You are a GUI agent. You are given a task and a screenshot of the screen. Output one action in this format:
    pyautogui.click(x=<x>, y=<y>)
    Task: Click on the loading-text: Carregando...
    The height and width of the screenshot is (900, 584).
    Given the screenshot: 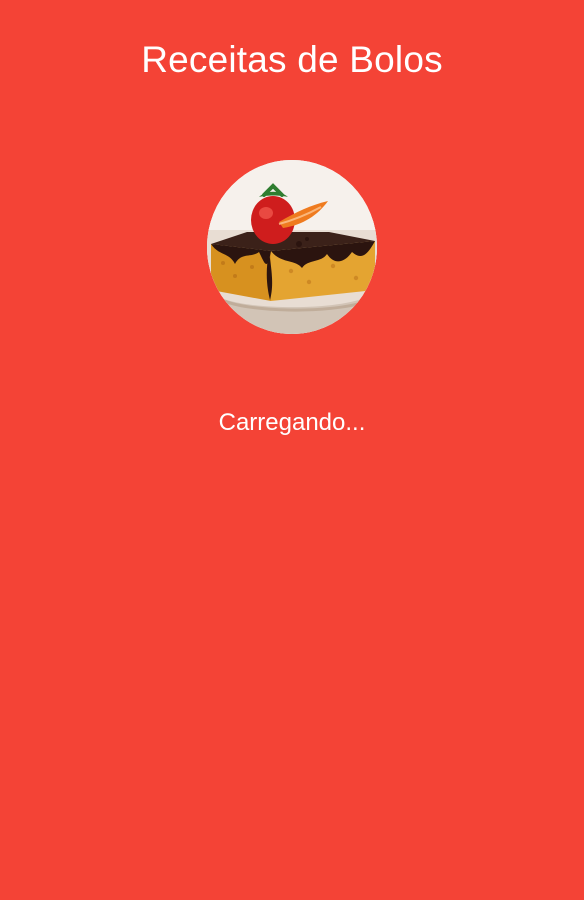 What is the action you would take?
    pyautogui.click(x=292, y=422)
    